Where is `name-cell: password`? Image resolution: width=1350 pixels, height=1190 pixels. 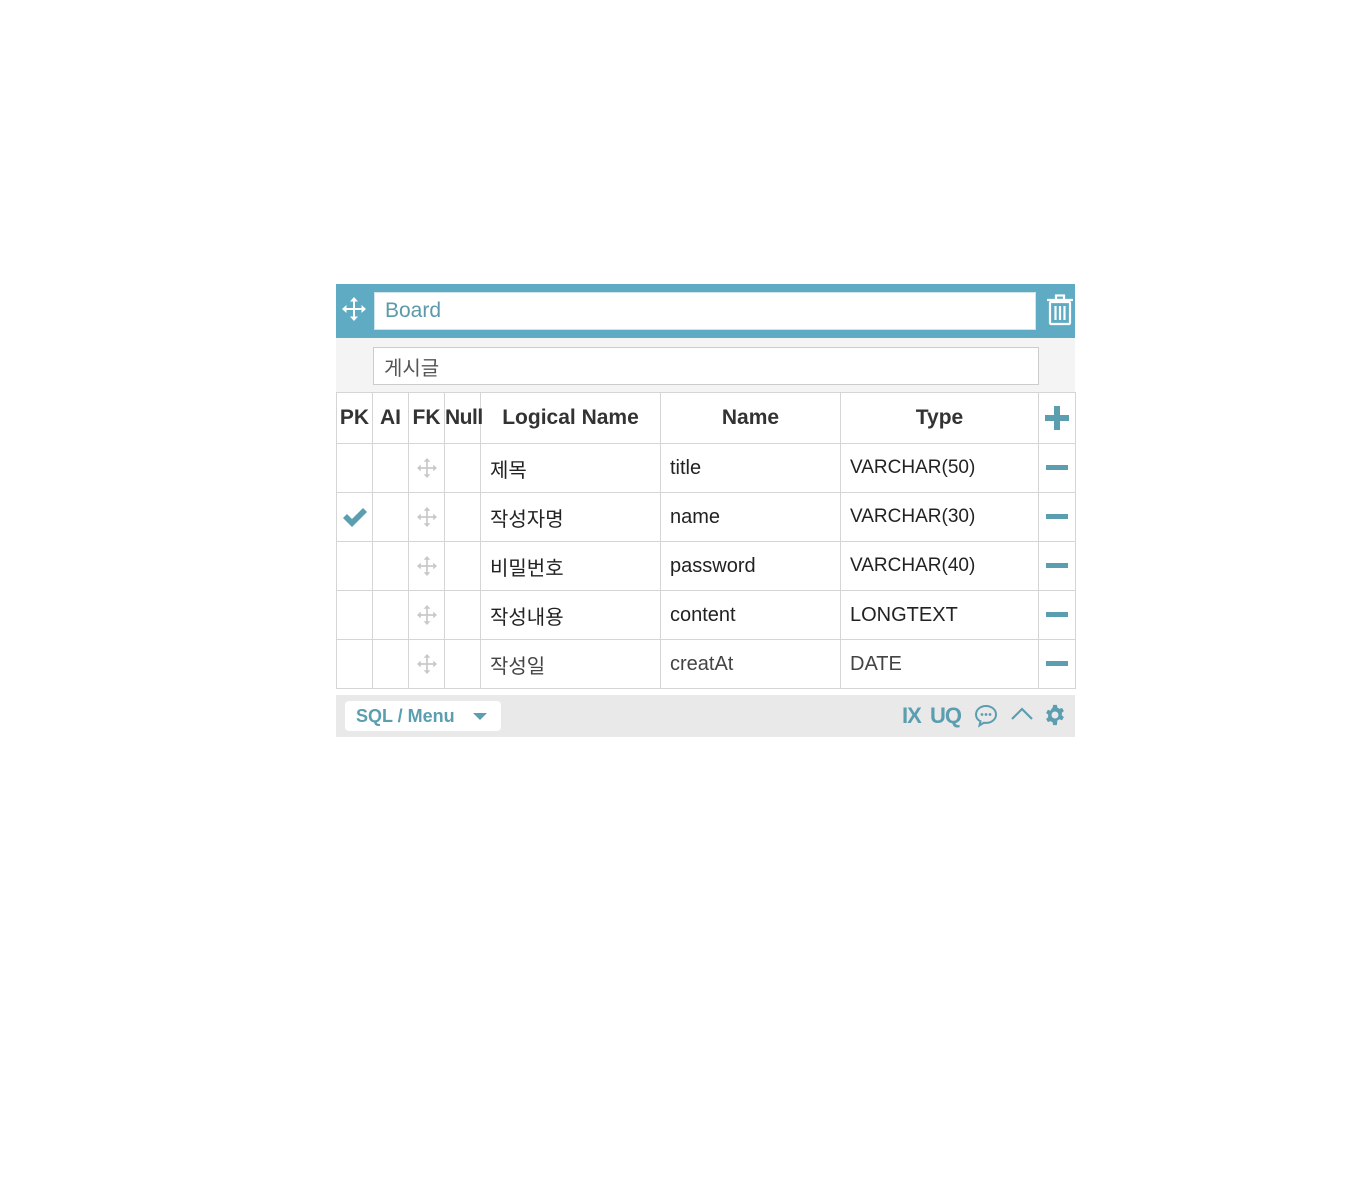
name-cell: password is located at coordinates (750, 566).